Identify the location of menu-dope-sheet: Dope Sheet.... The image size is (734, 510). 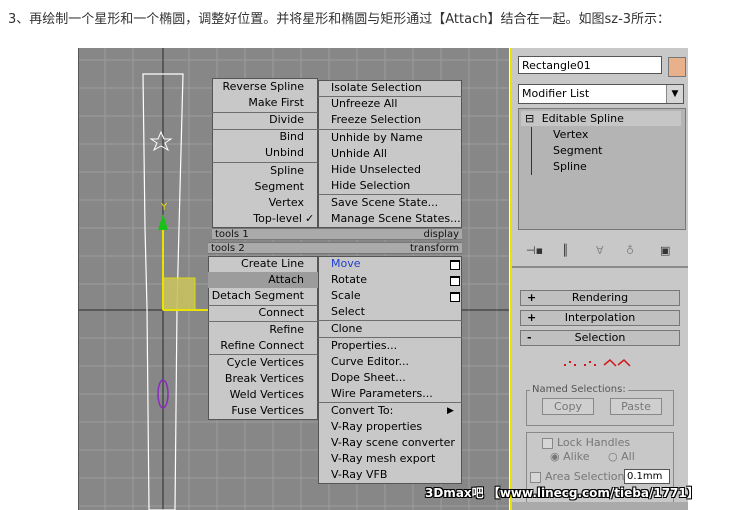
(390, 378).